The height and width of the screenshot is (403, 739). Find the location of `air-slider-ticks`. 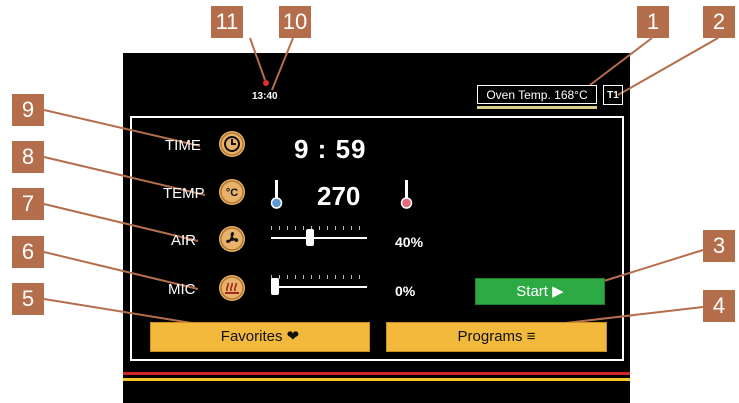

air-slider-ticks is located at coordinates (319, 228).